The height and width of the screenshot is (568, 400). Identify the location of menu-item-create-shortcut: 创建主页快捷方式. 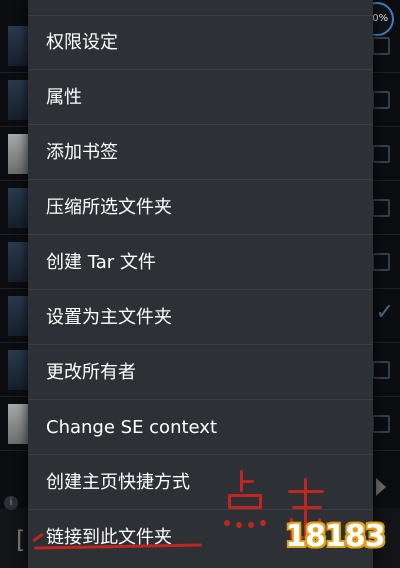
(200, 483).